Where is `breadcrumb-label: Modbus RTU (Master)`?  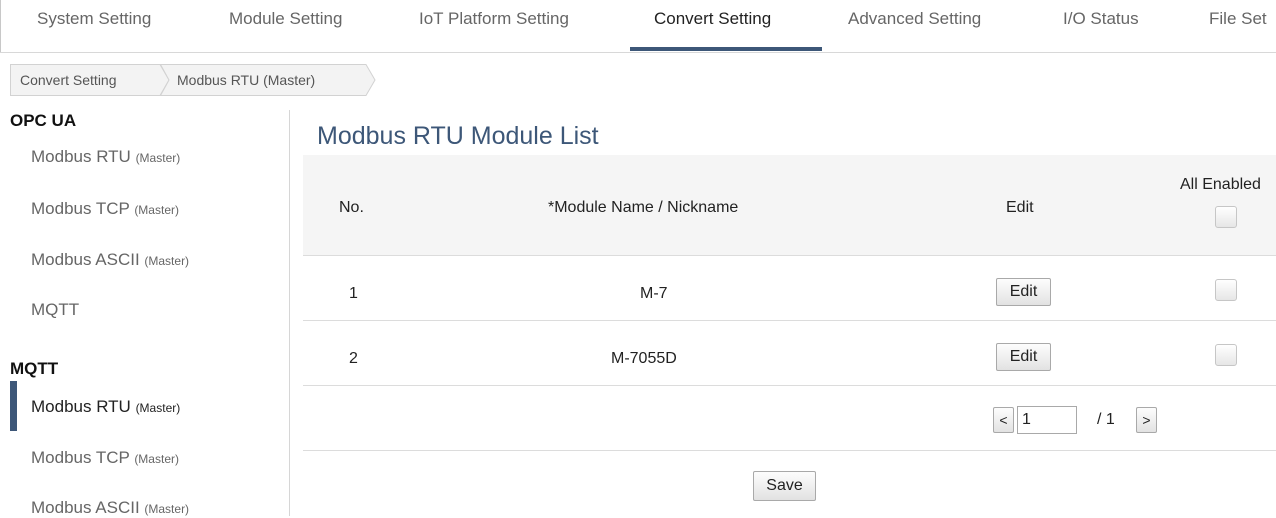 breadcrumb-label: Modbus RTU (Master) is located at coordinates (246, 80).